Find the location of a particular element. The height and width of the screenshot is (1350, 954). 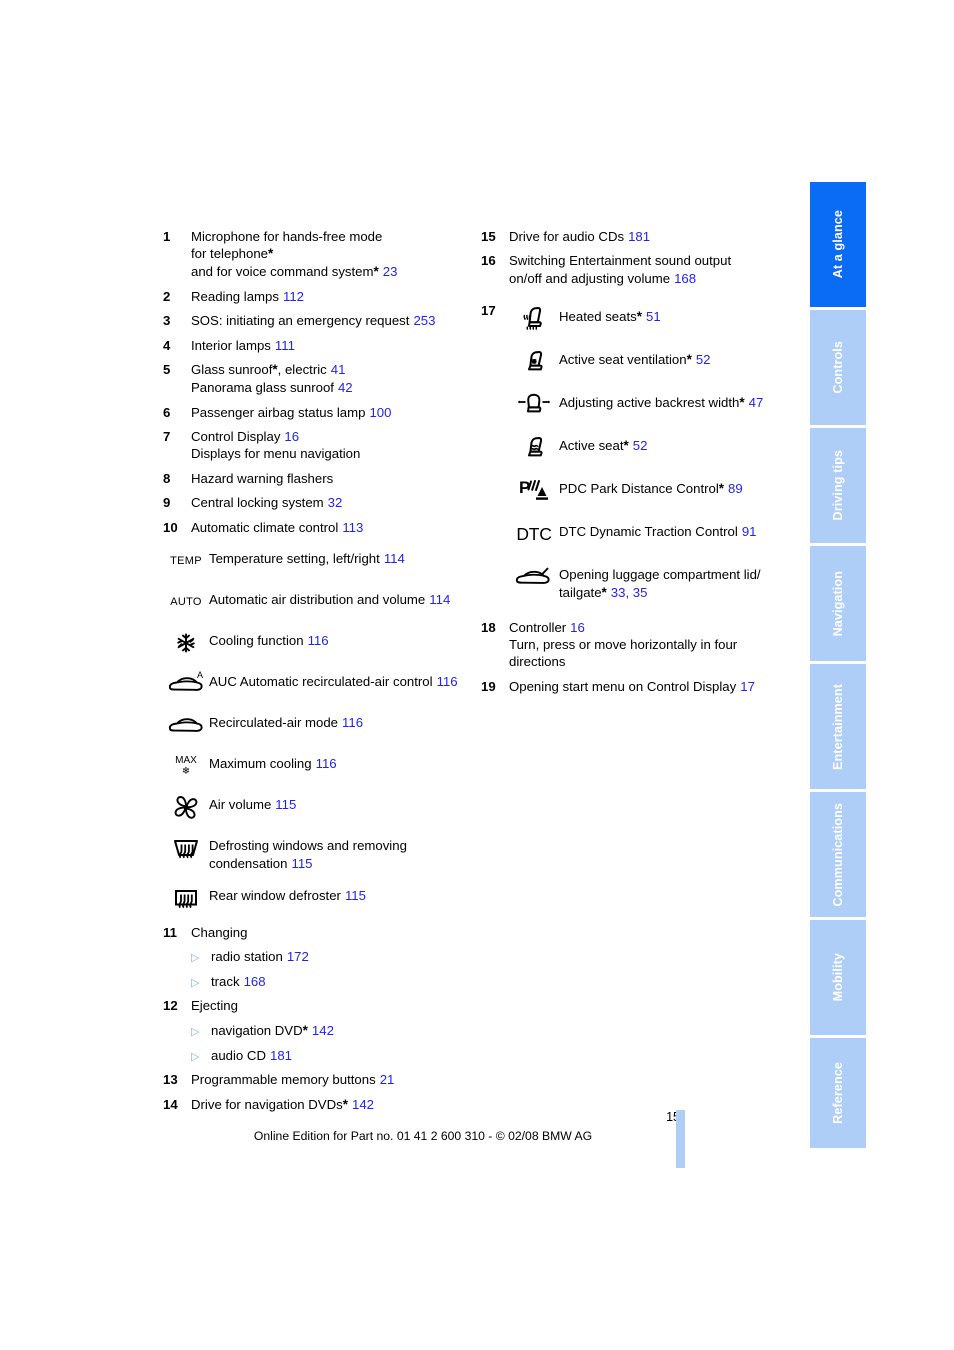

tab-reference: Reference is located at coordinates (838, 1093).